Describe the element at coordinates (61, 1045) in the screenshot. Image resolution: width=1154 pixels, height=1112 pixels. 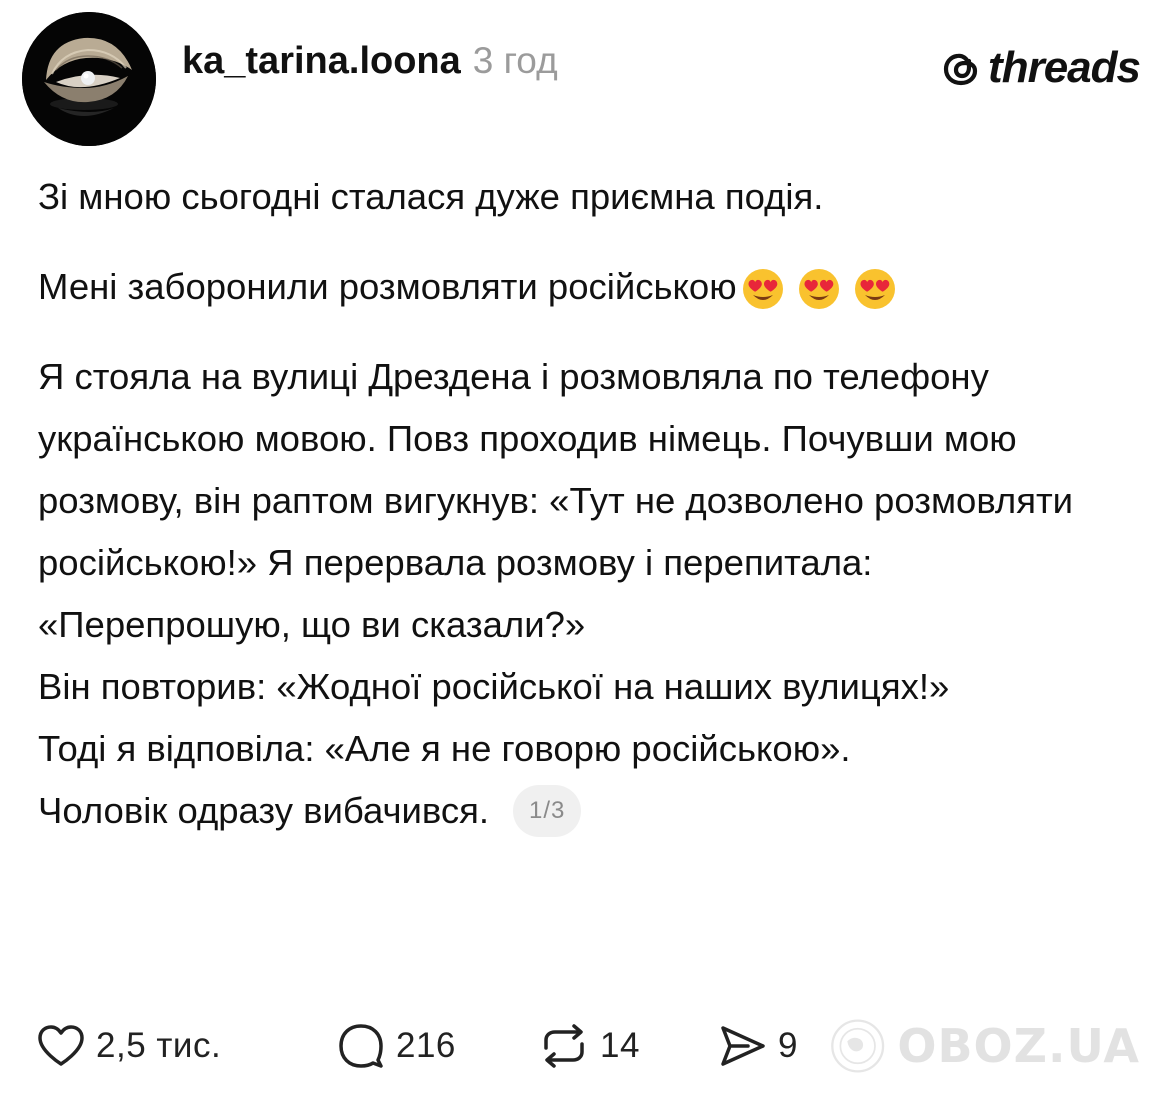
I see `heart-icon` at that location.